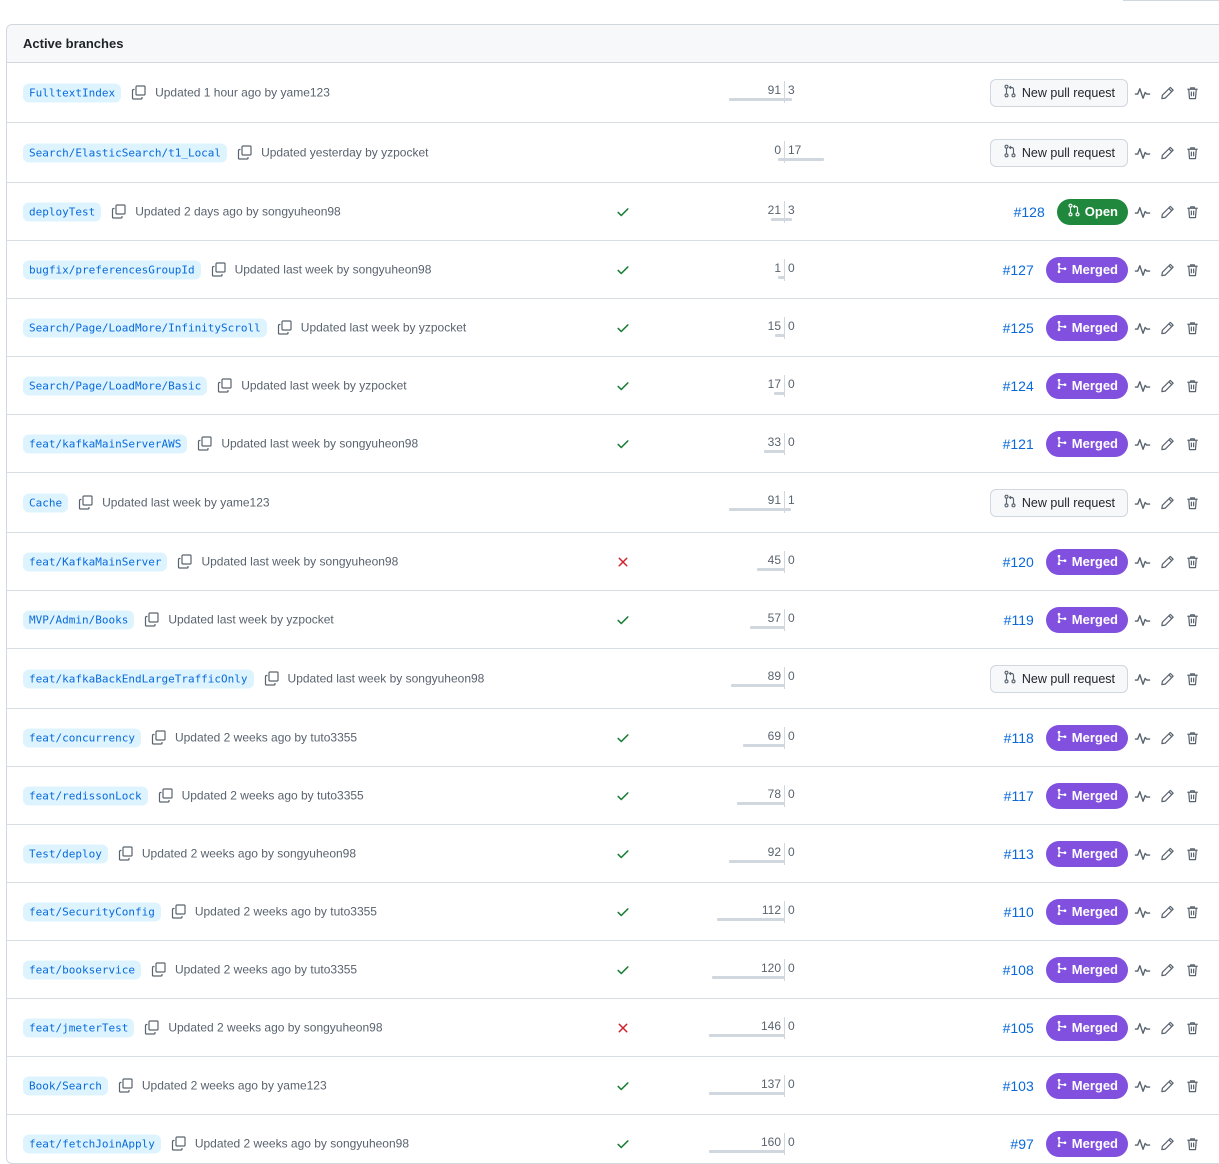 The height and width of the screenshot is (1164, 1219). Describe the element at coordinates (138, 678) in the screenshot. I see `branch-name-link: feat/kafkaBackEndLargeTrafficOnly` at that location.